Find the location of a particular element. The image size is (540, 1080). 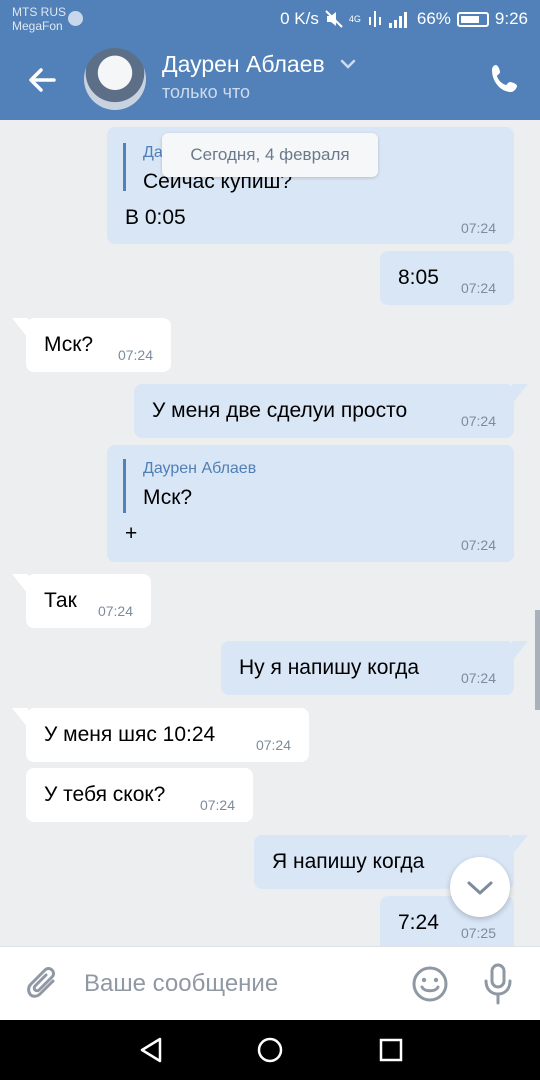

carrier-1: MTS RUS is located at coordinates (39, 12).